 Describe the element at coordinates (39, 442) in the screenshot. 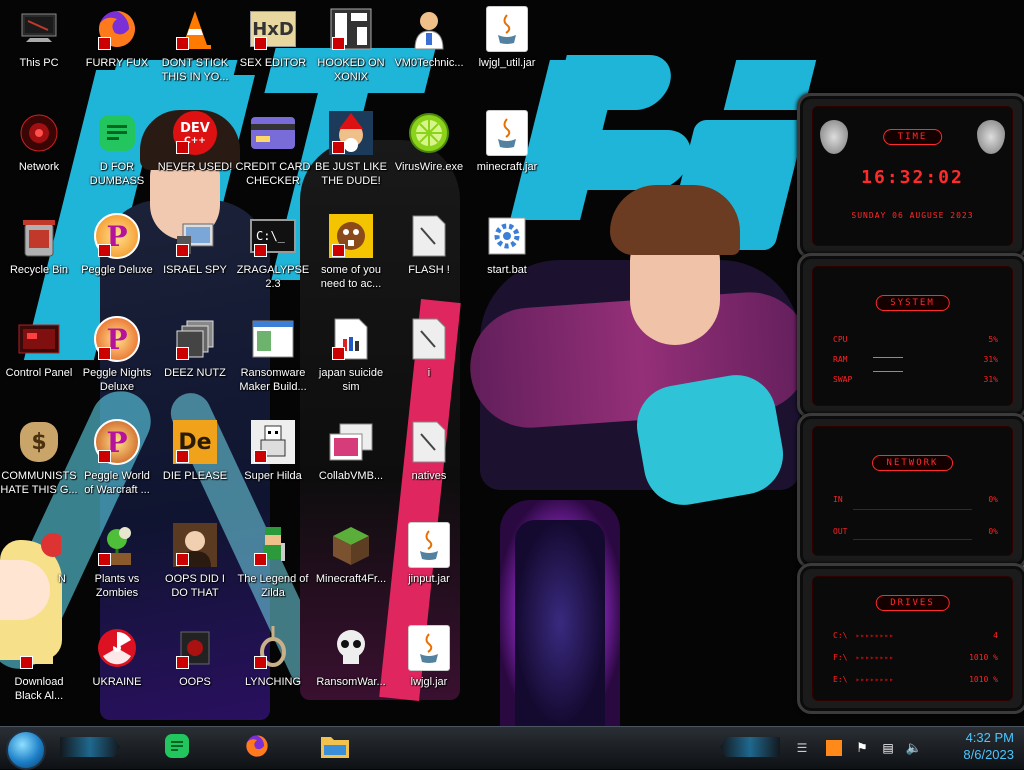

I see `money-bag-icon: $` at that location.